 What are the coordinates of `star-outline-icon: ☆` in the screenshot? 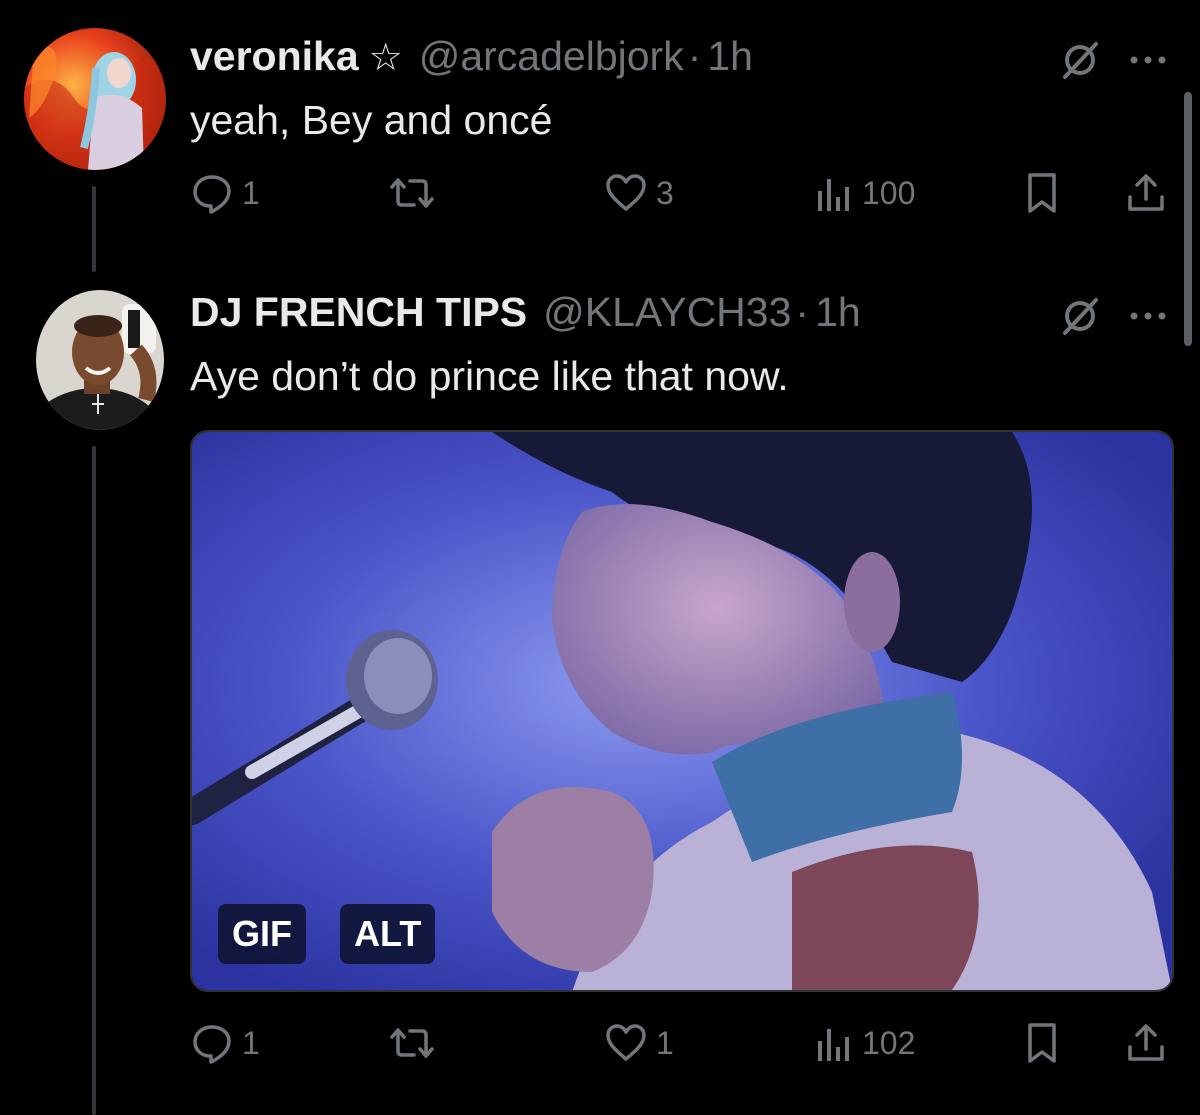 It's located at (385, 58).